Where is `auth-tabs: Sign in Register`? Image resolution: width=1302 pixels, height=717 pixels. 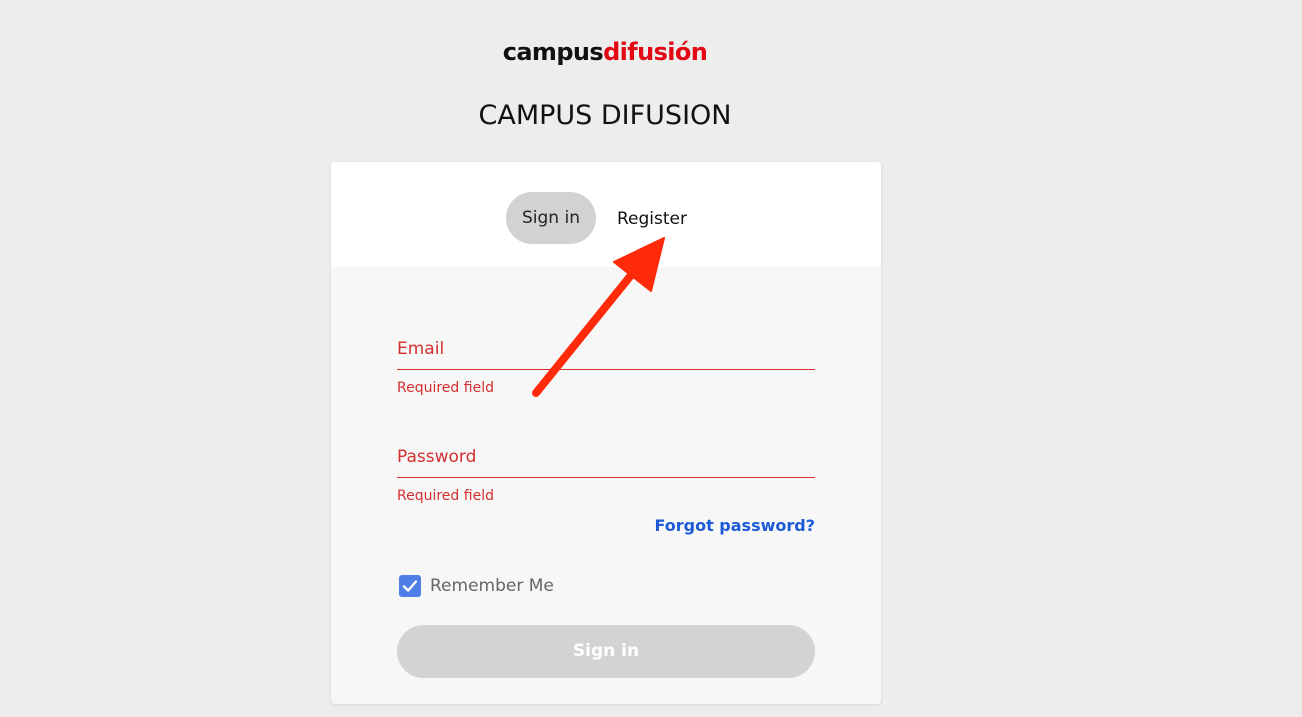
auth-tabs: Sign in Register is located at coordinates (606, 214).